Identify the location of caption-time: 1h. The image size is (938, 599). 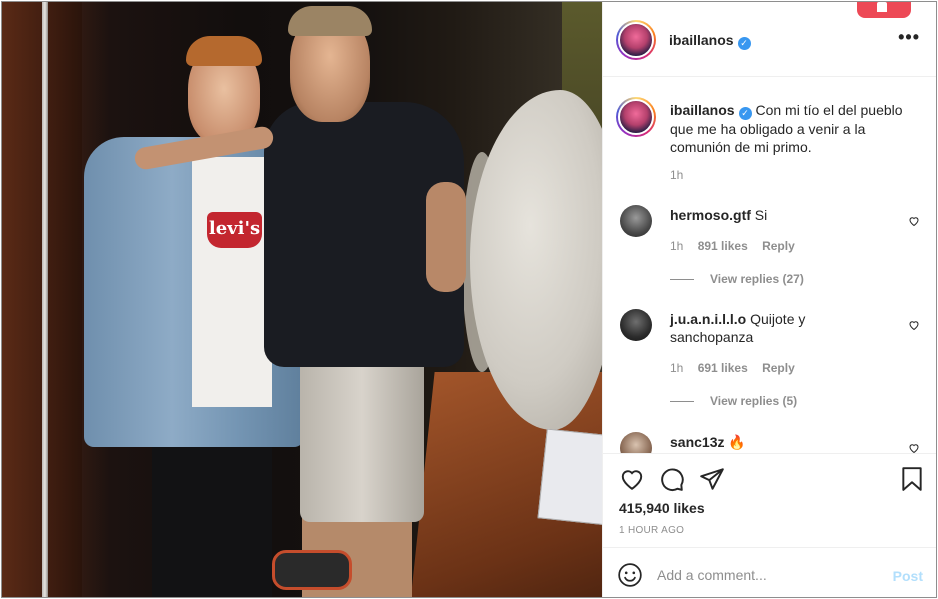
(676, 175).